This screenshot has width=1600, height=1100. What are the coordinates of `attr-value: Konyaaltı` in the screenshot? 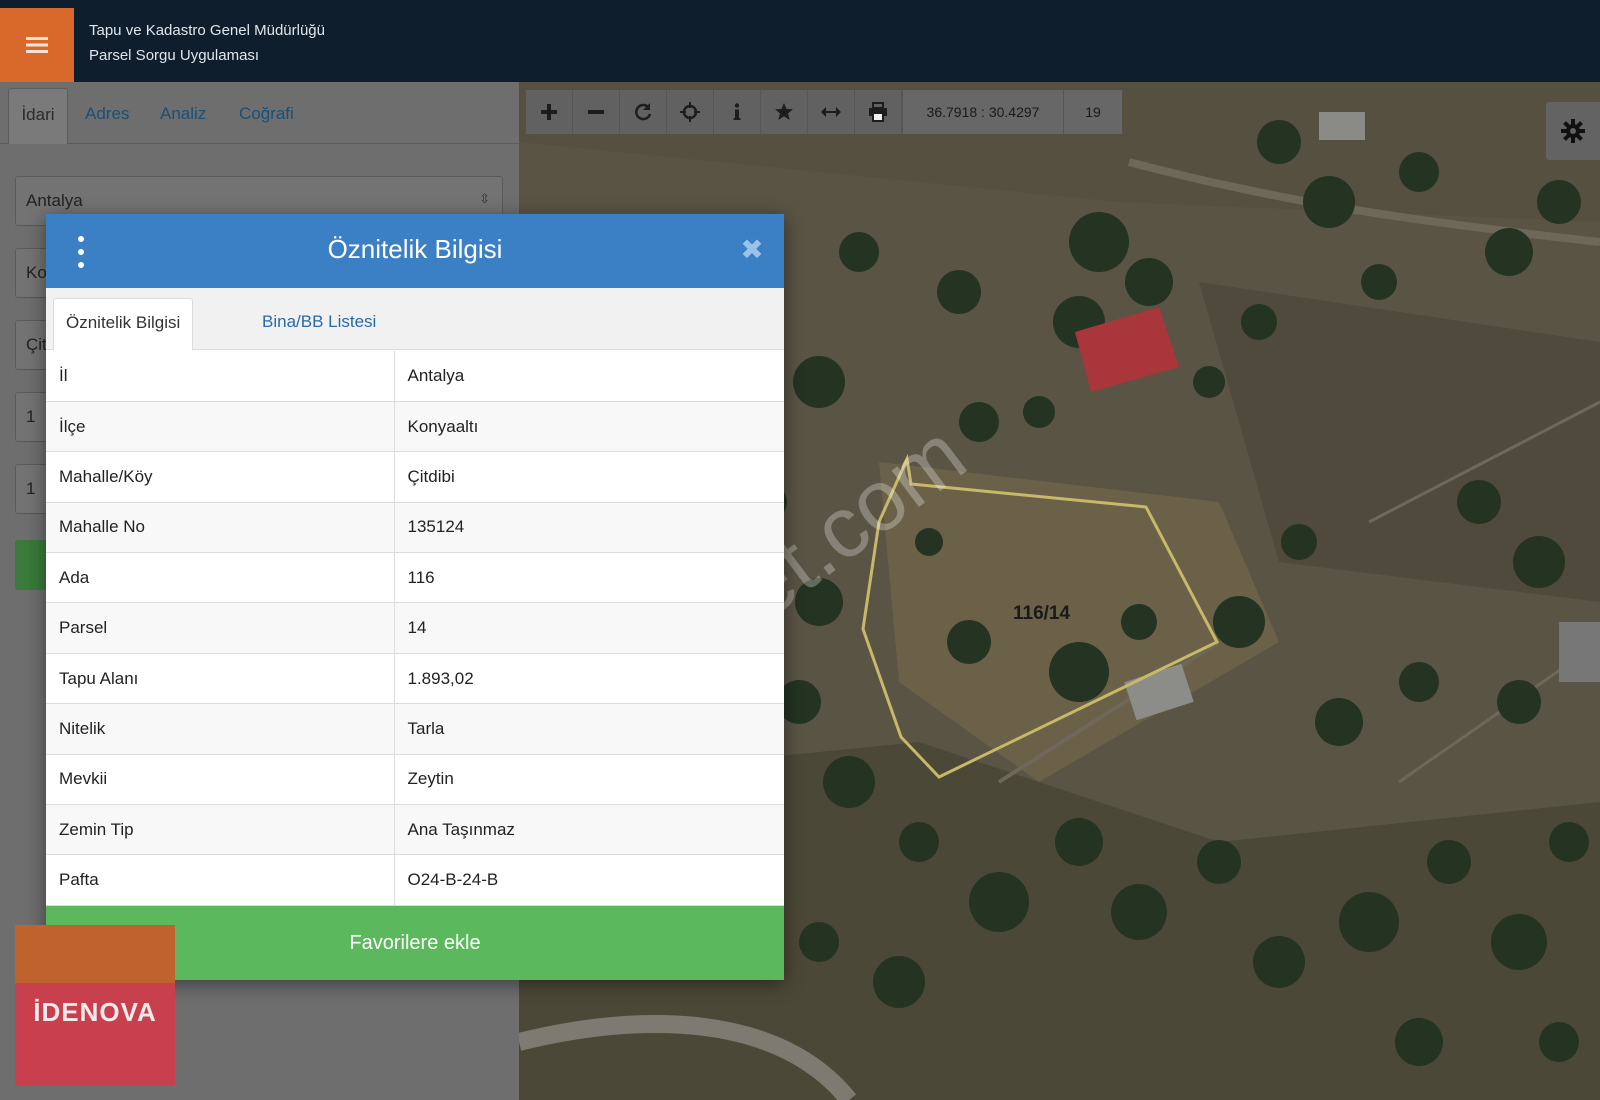 It's located at (589, 427).